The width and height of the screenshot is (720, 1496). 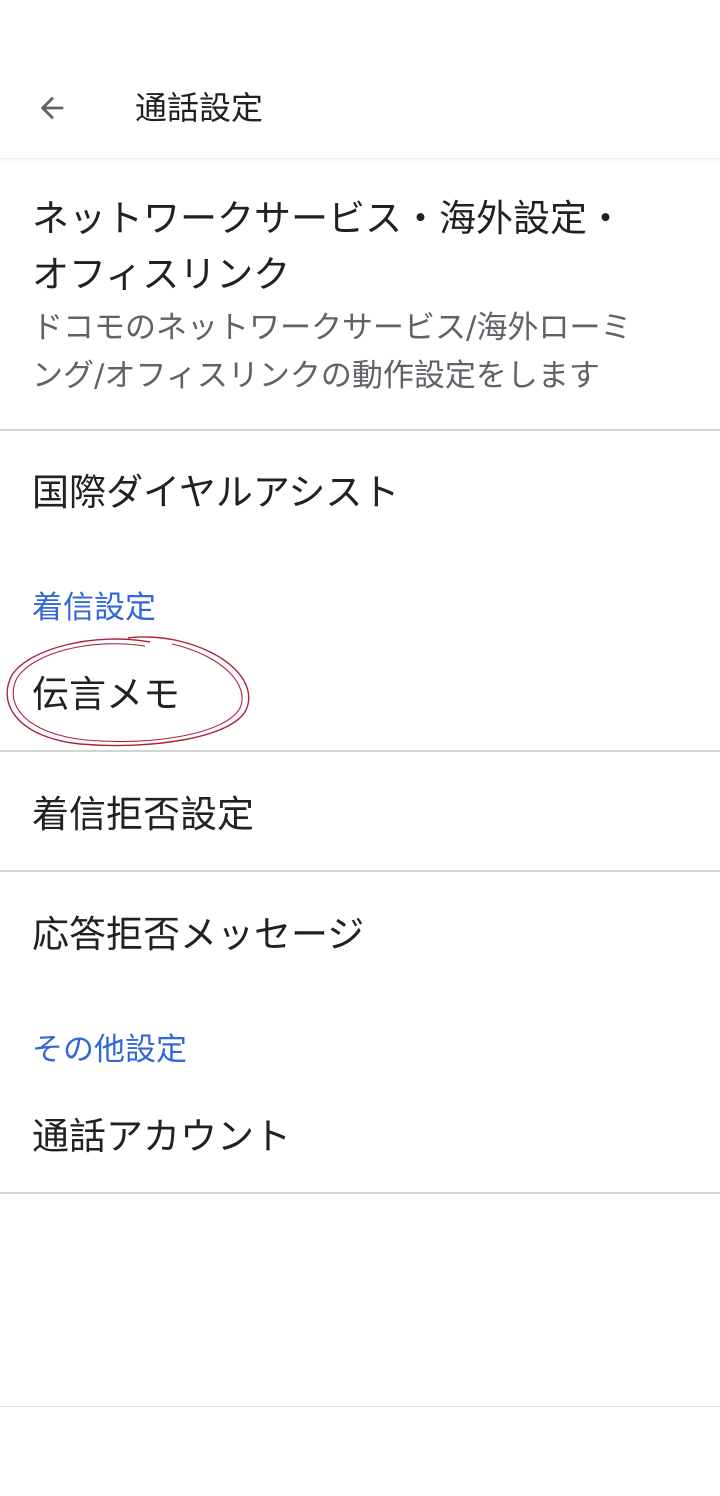 What do you see at coordinates (109, 1050) in the screenshot?
I see `category-other-settings: その他設定` at bounding box center [109, 1050].